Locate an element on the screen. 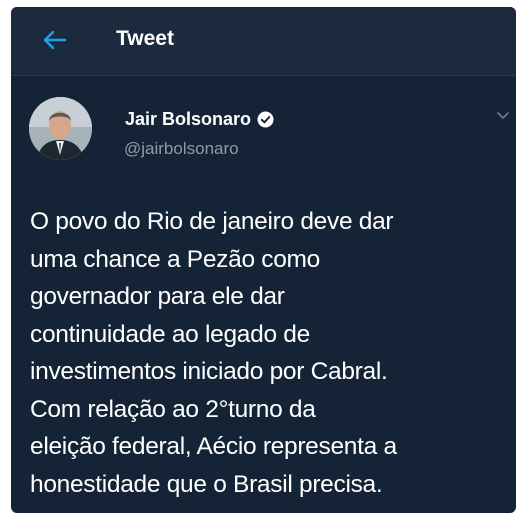 The image size is (519, 519). profile-photo-icon is located at coordinates (60, 128).